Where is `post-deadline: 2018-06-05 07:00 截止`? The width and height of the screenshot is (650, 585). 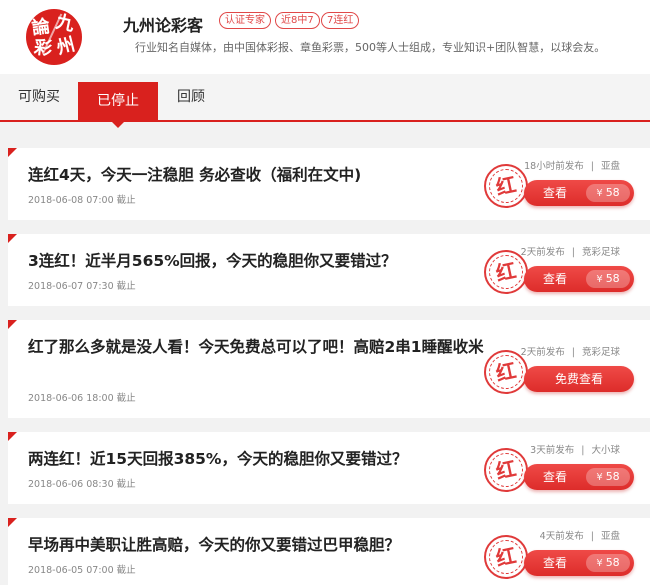
post-deadline: 2018-06-05 07:00 截止 is located at coordinates (82, 569).